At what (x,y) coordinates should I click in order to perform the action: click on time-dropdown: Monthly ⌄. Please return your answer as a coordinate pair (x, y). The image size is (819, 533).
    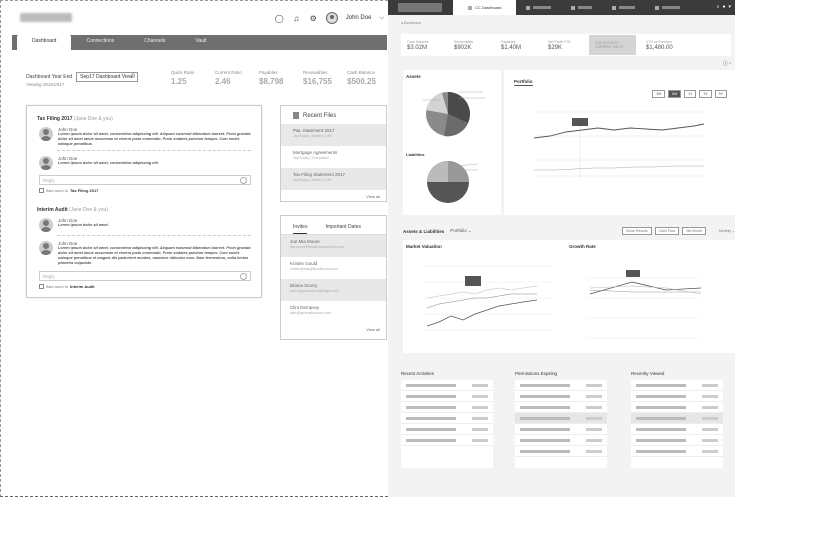
    Looking at the image, I should click on (727, 231).